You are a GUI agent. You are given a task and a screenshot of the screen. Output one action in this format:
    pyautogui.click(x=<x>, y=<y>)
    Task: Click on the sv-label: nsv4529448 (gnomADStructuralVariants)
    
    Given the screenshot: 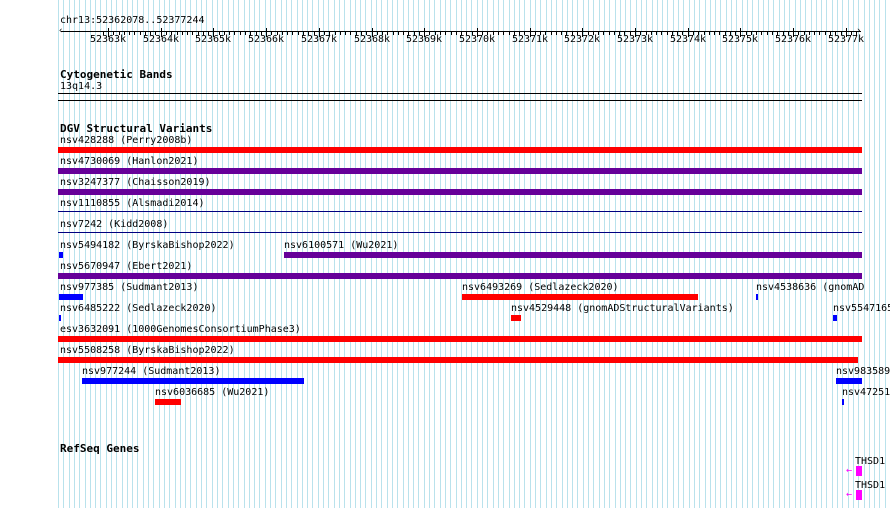 What is the action you would take?
    pyautogui.click(x=622, y=308)
    